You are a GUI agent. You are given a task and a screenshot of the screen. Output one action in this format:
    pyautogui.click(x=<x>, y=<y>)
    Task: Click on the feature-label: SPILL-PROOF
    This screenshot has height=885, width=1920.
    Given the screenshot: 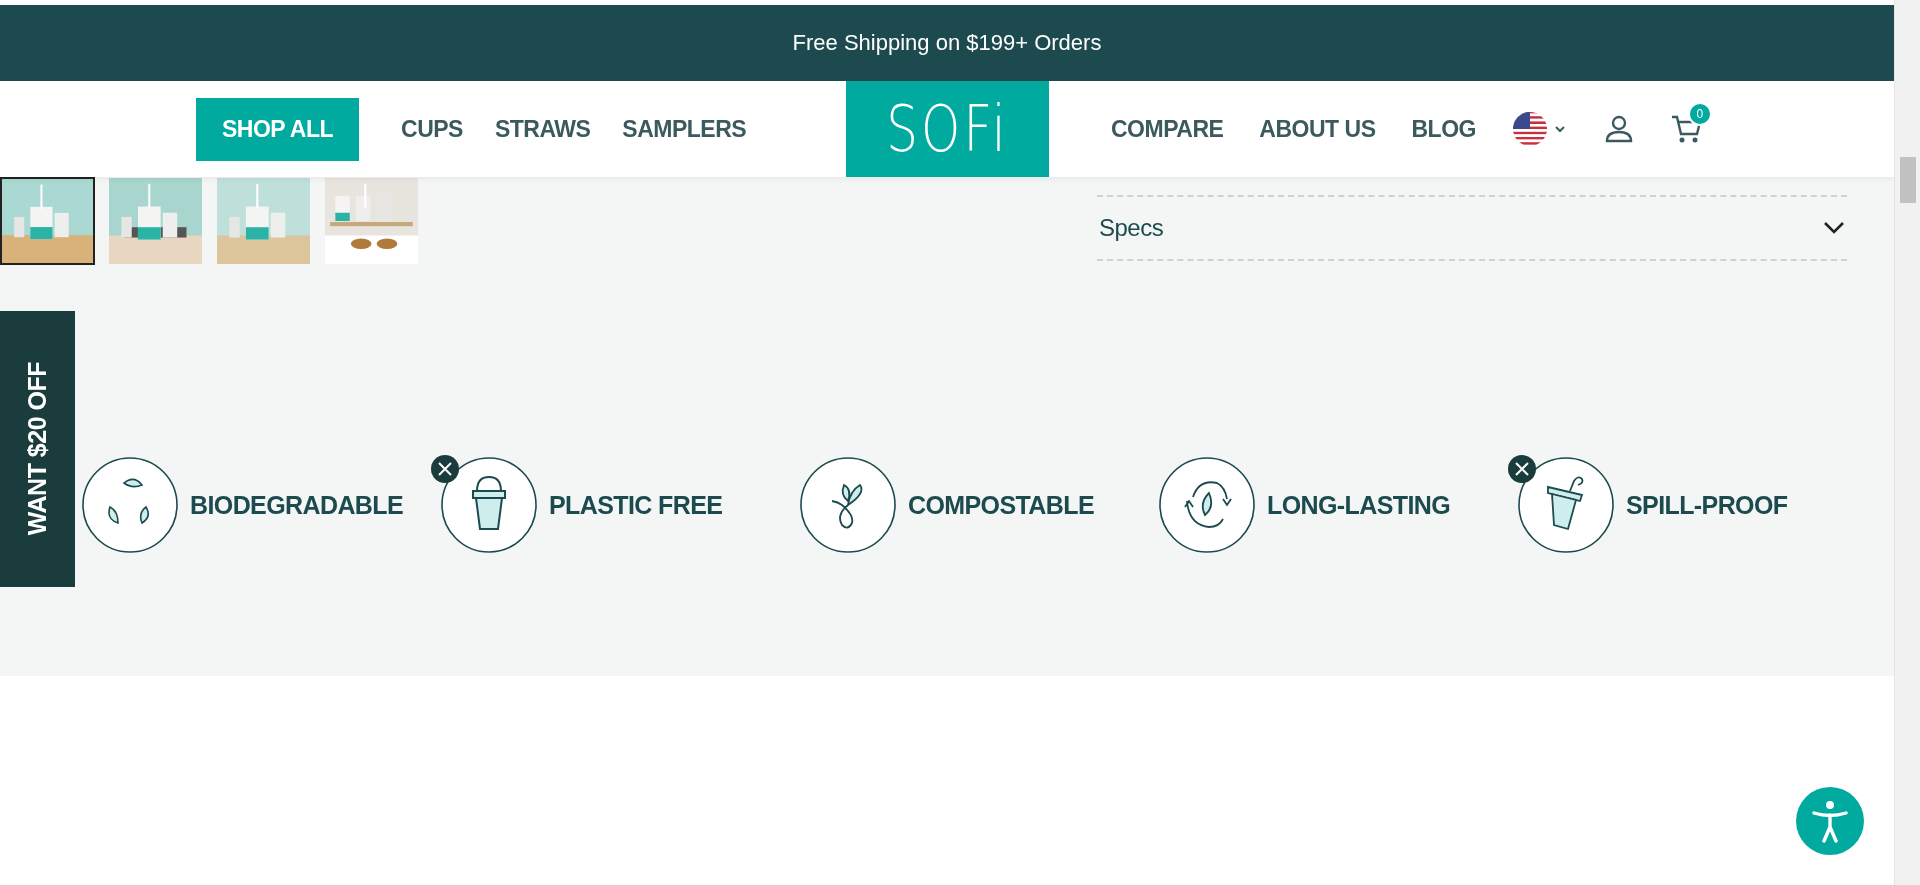 What is the action you would take?
    pyautogui.click(x=1707, y=505)
    